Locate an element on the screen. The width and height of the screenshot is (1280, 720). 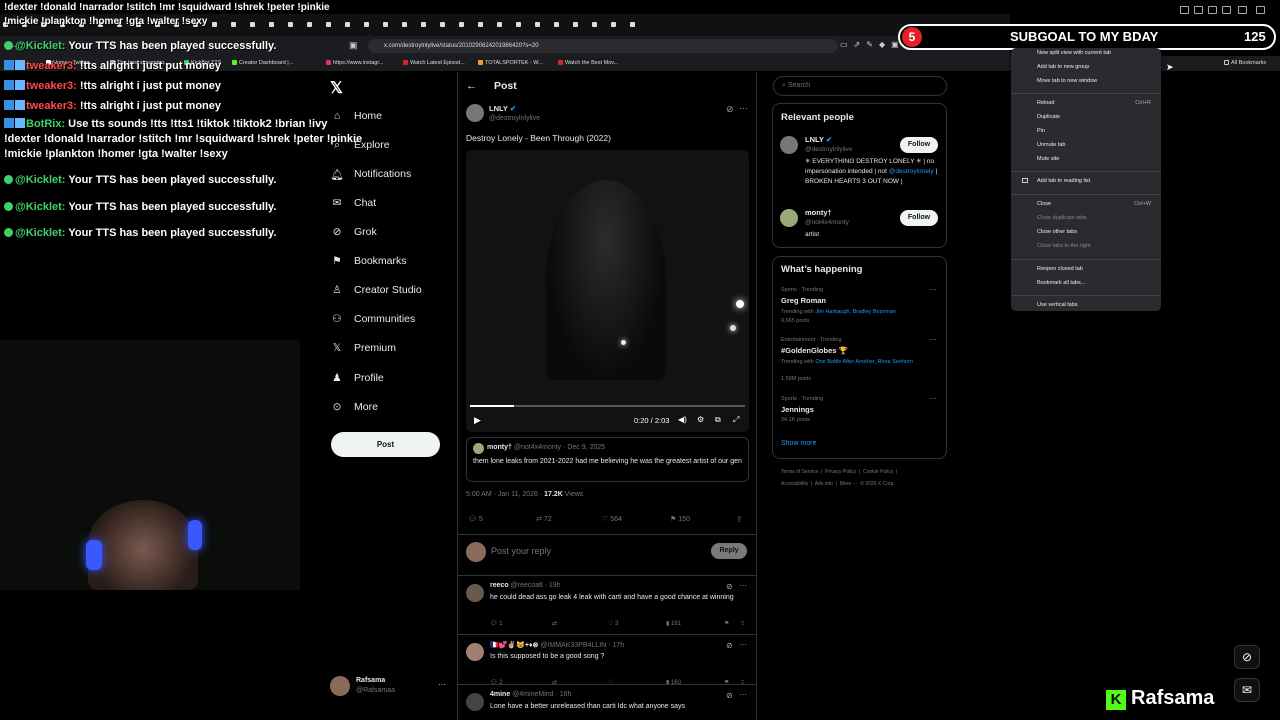
reply-handle: @4mineMind · 16h is located at coordinates (541, 694).